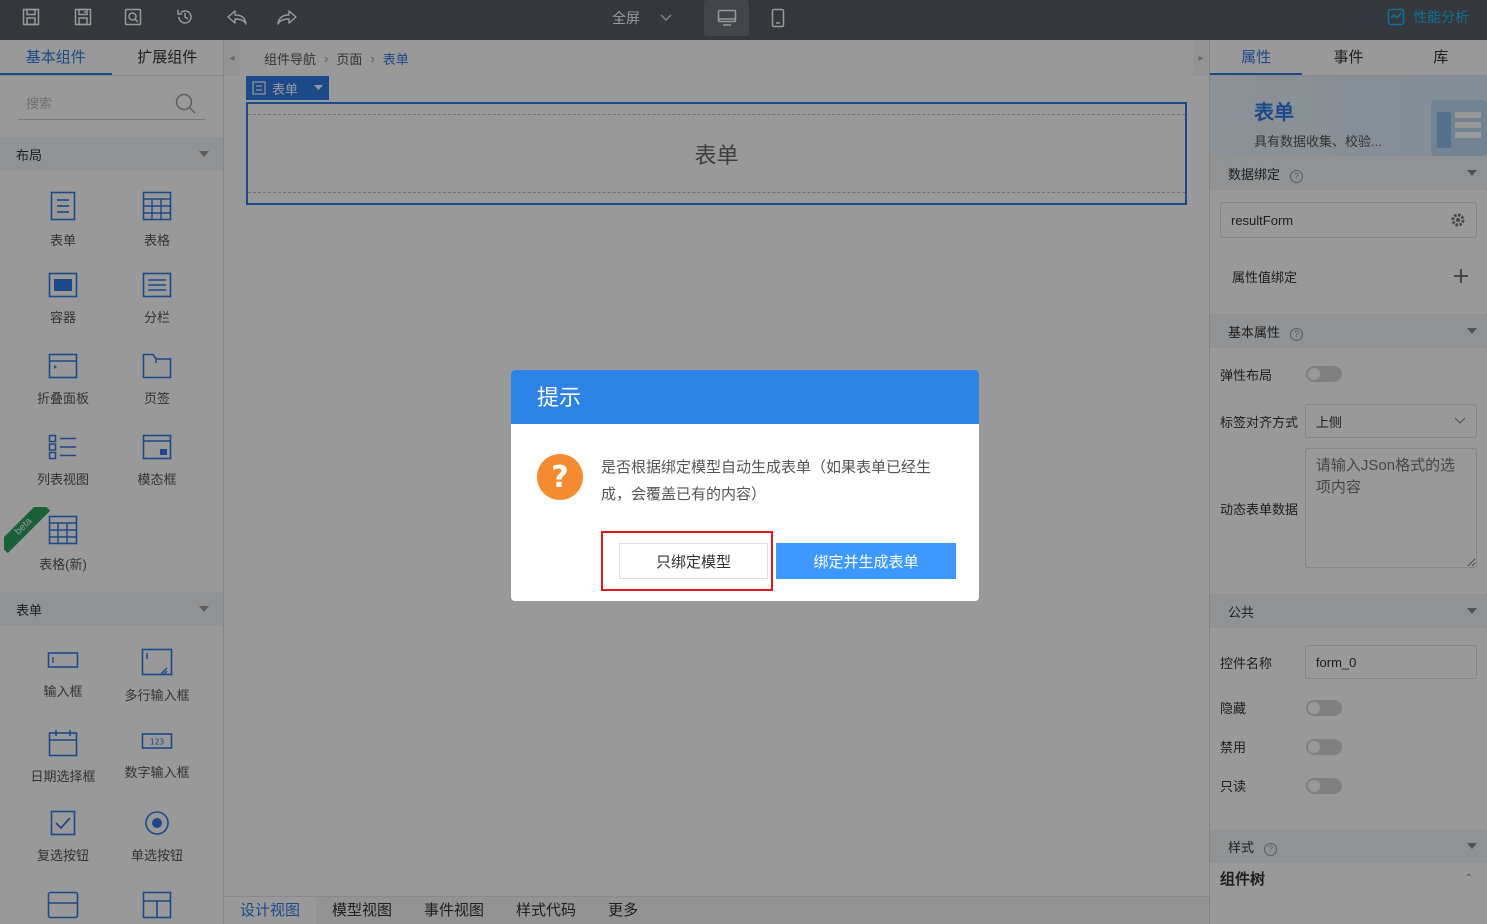 This screenshot has height=924, width=1487. I want to click on dialog-message: 是否根据绑定模型自动生成表单（如果表单已经生成，会覆盖已有的内容）, so click(766, 481).